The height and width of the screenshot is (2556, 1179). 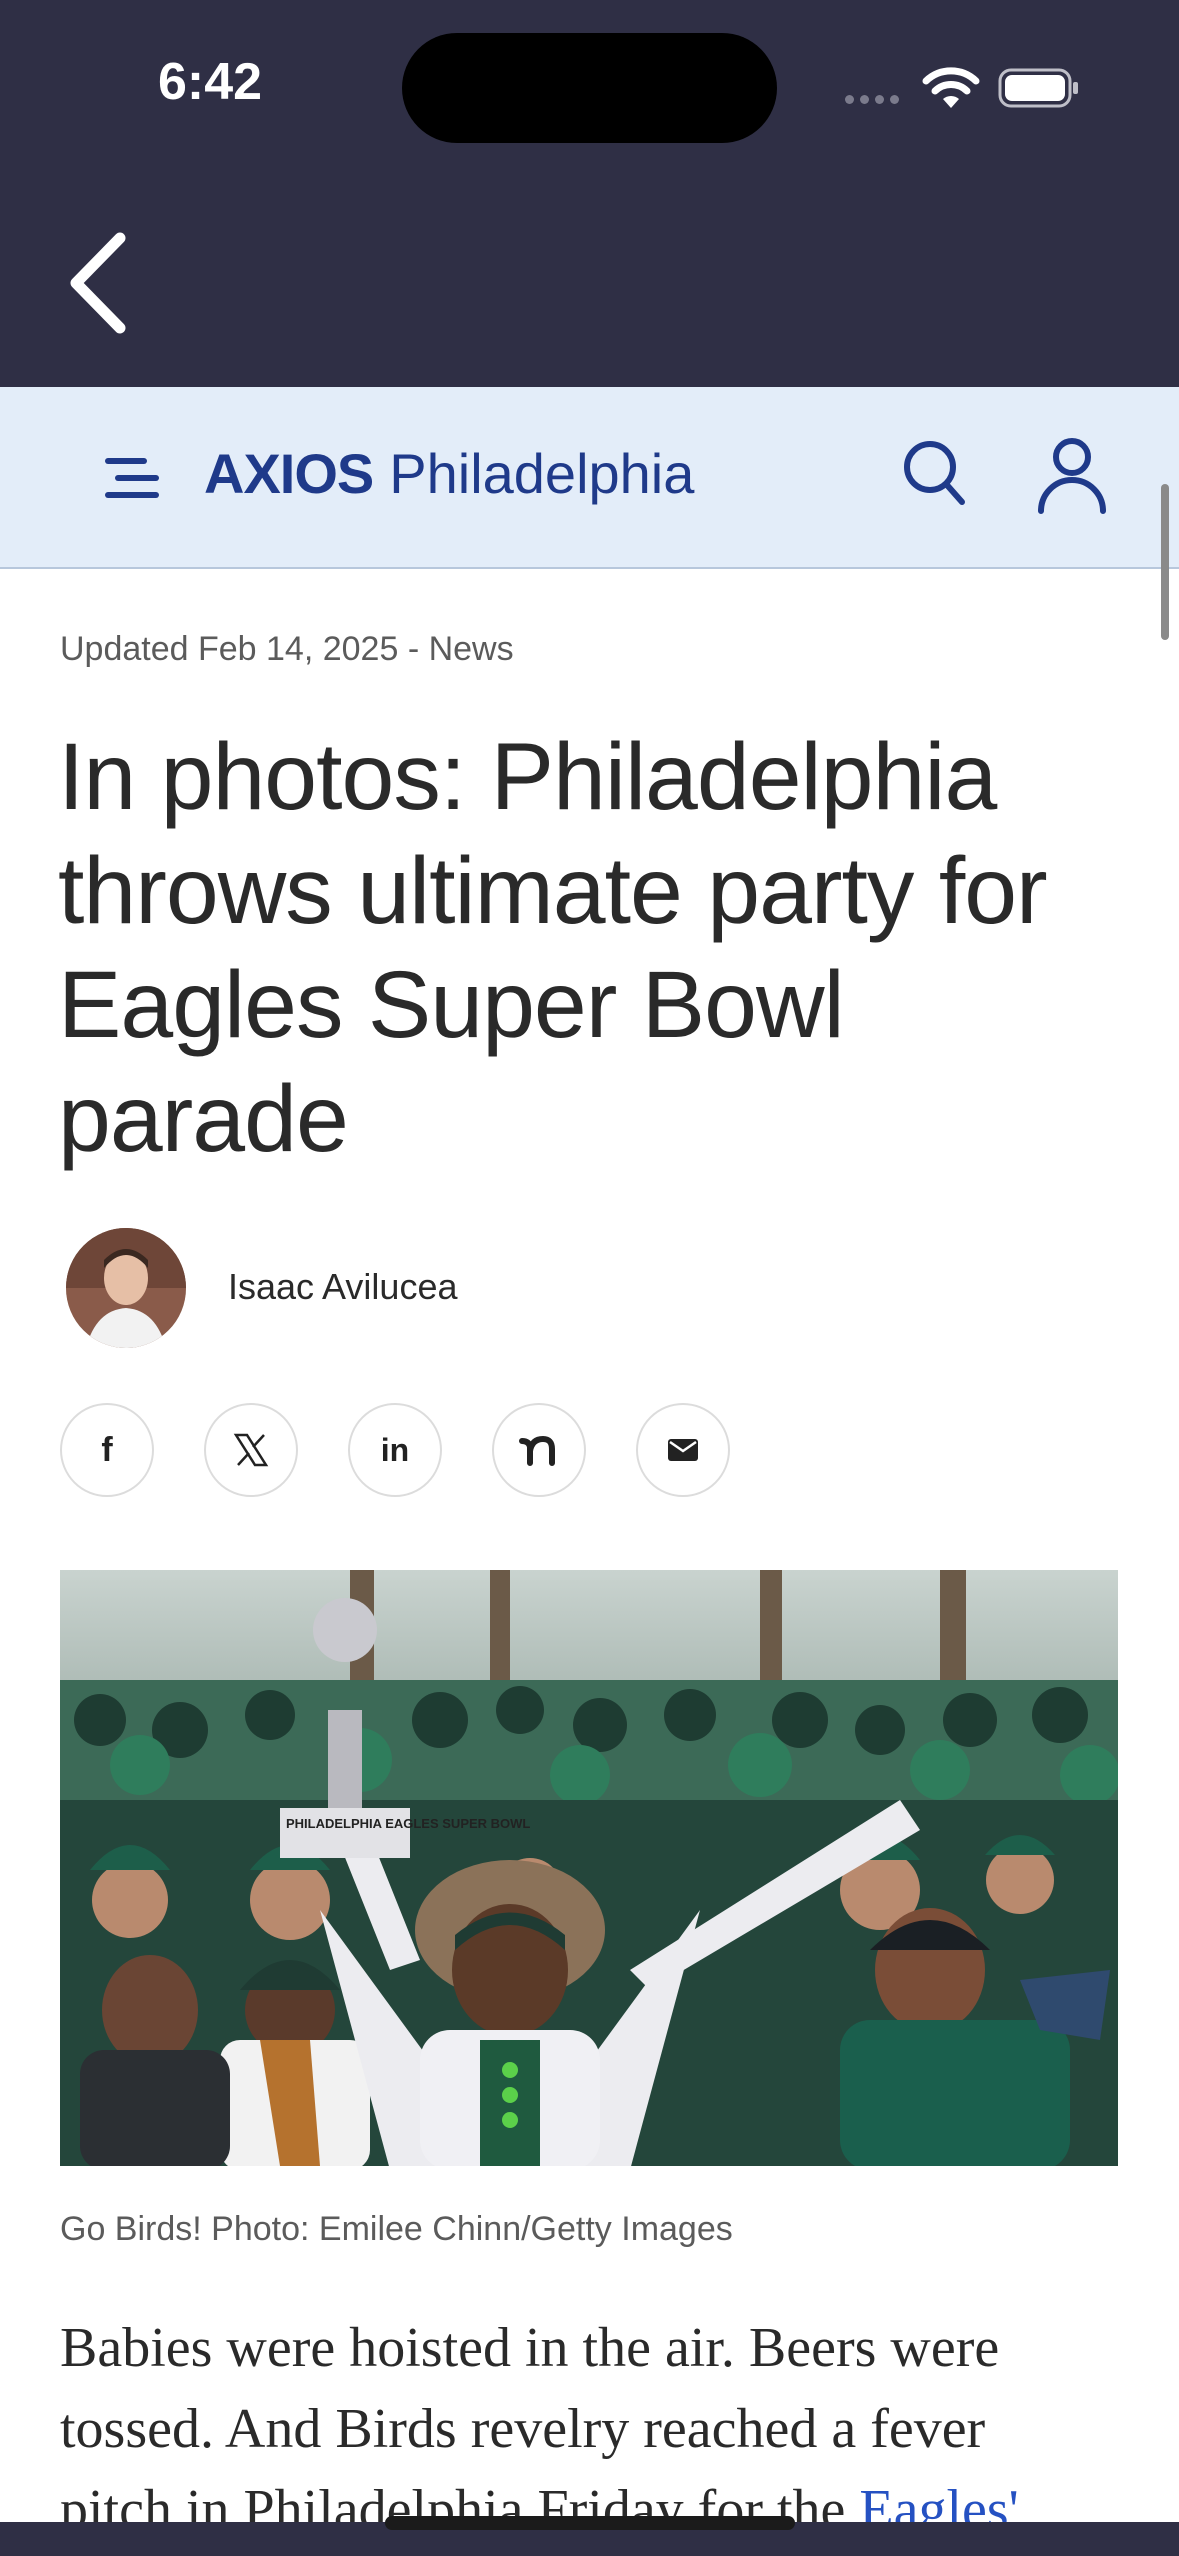 What do you see at coordinates (289, 473) in the screenshot?
I see `logo-brand: AXIOS` at bounding box center [289, 473].